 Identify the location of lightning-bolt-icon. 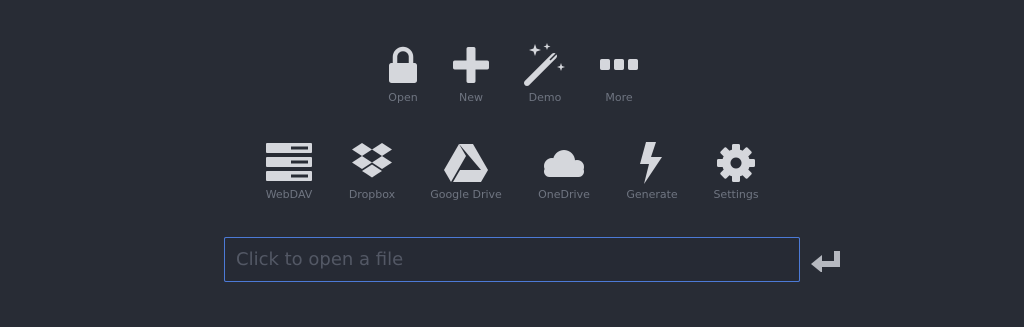
(652, 163).